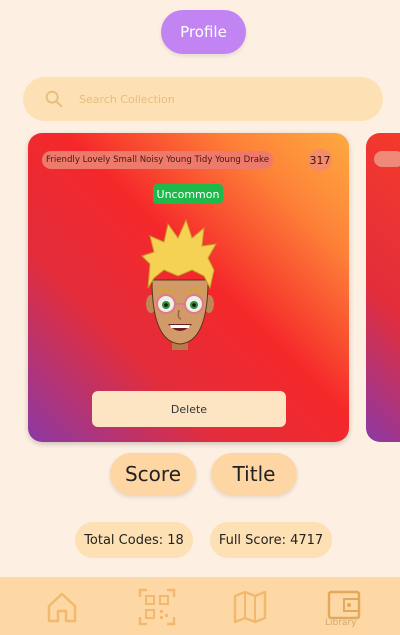 The width and height of the screenshot is (400, 635). What do you see at coordinates (200, 606) in the screenshot?
I see `bottom-navbar: Library` at bounding box center [200, 606].